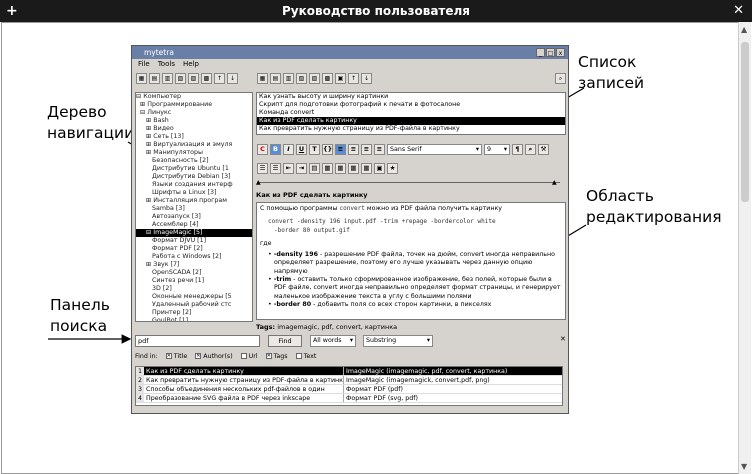 The width and height of the screenshot is (752, 474). I want to click on tree-item: Работа с Windows [2], so click(194, 257).